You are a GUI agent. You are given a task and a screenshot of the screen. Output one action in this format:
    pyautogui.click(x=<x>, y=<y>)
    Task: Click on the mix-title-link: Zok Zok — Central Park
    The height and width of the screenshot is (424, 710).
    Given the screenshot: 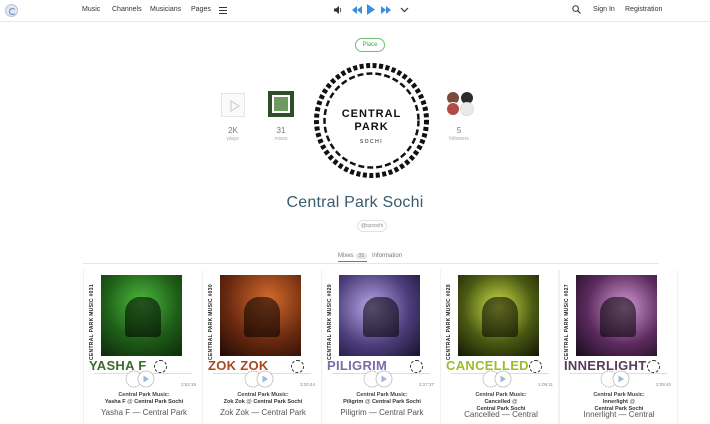 What is the action you would take?
    pyautogui.click(x=263, y=412)
    